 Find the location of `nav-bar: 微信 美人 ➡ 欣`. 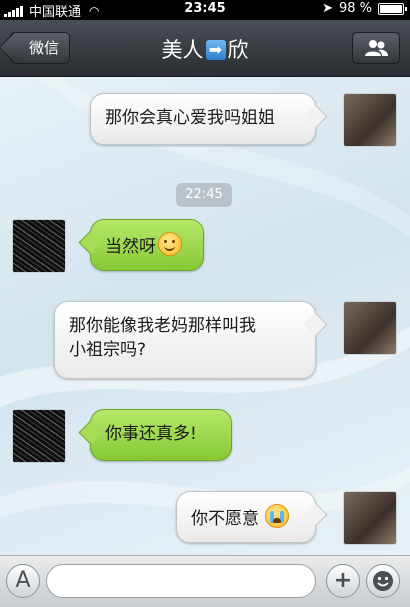

nav-bar: 微信 美人 ➡ 欣 is located at coordinates (205, 48).